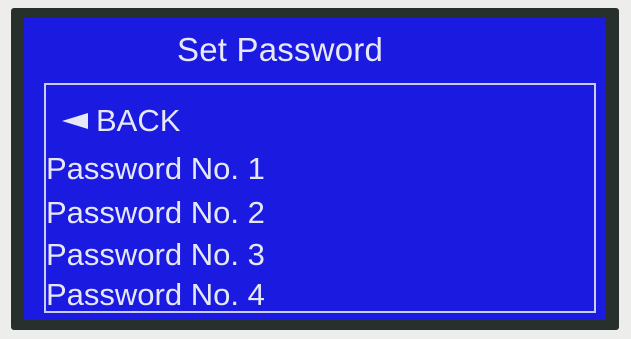 This screenshot has width=631, height=339. What do you see at coordinates (280, 49) in the screenshot?
I see `page-title: Set Password` at bounding box center [280, 49].